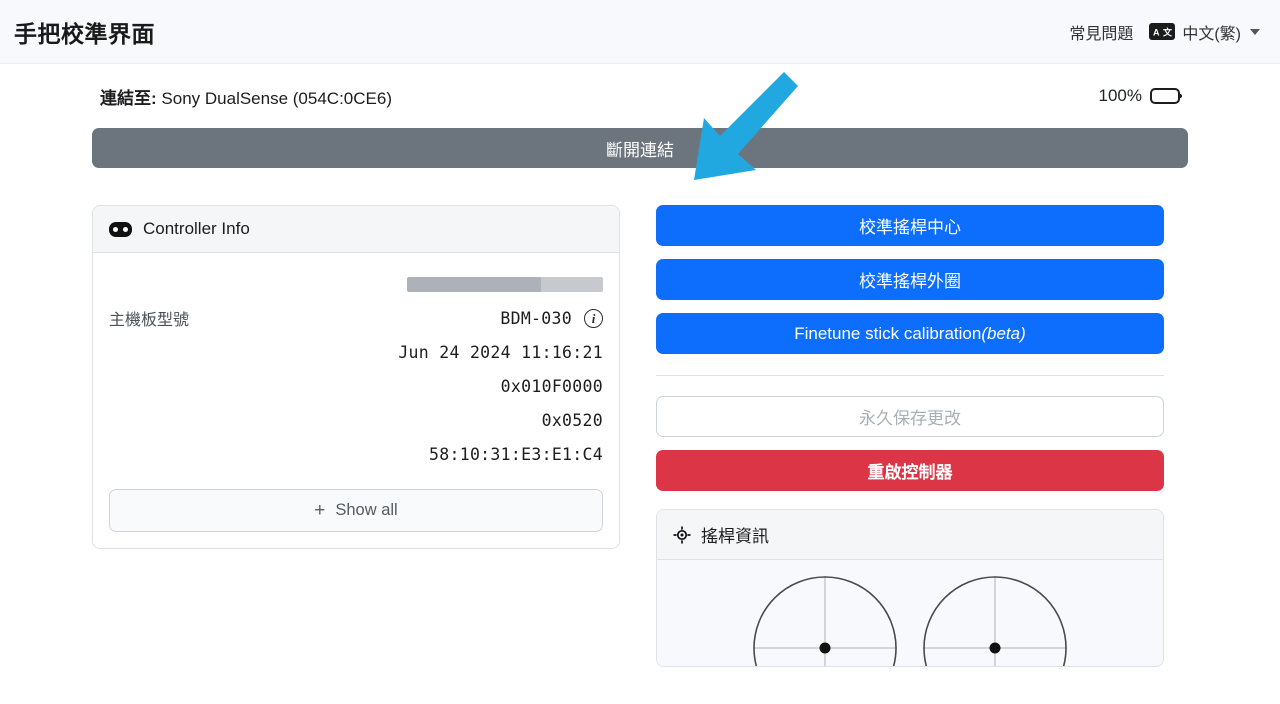 The height and width of the screenshot is (704, 1280). I want to click on page-title: 手把校準界面, so click(84, 33).